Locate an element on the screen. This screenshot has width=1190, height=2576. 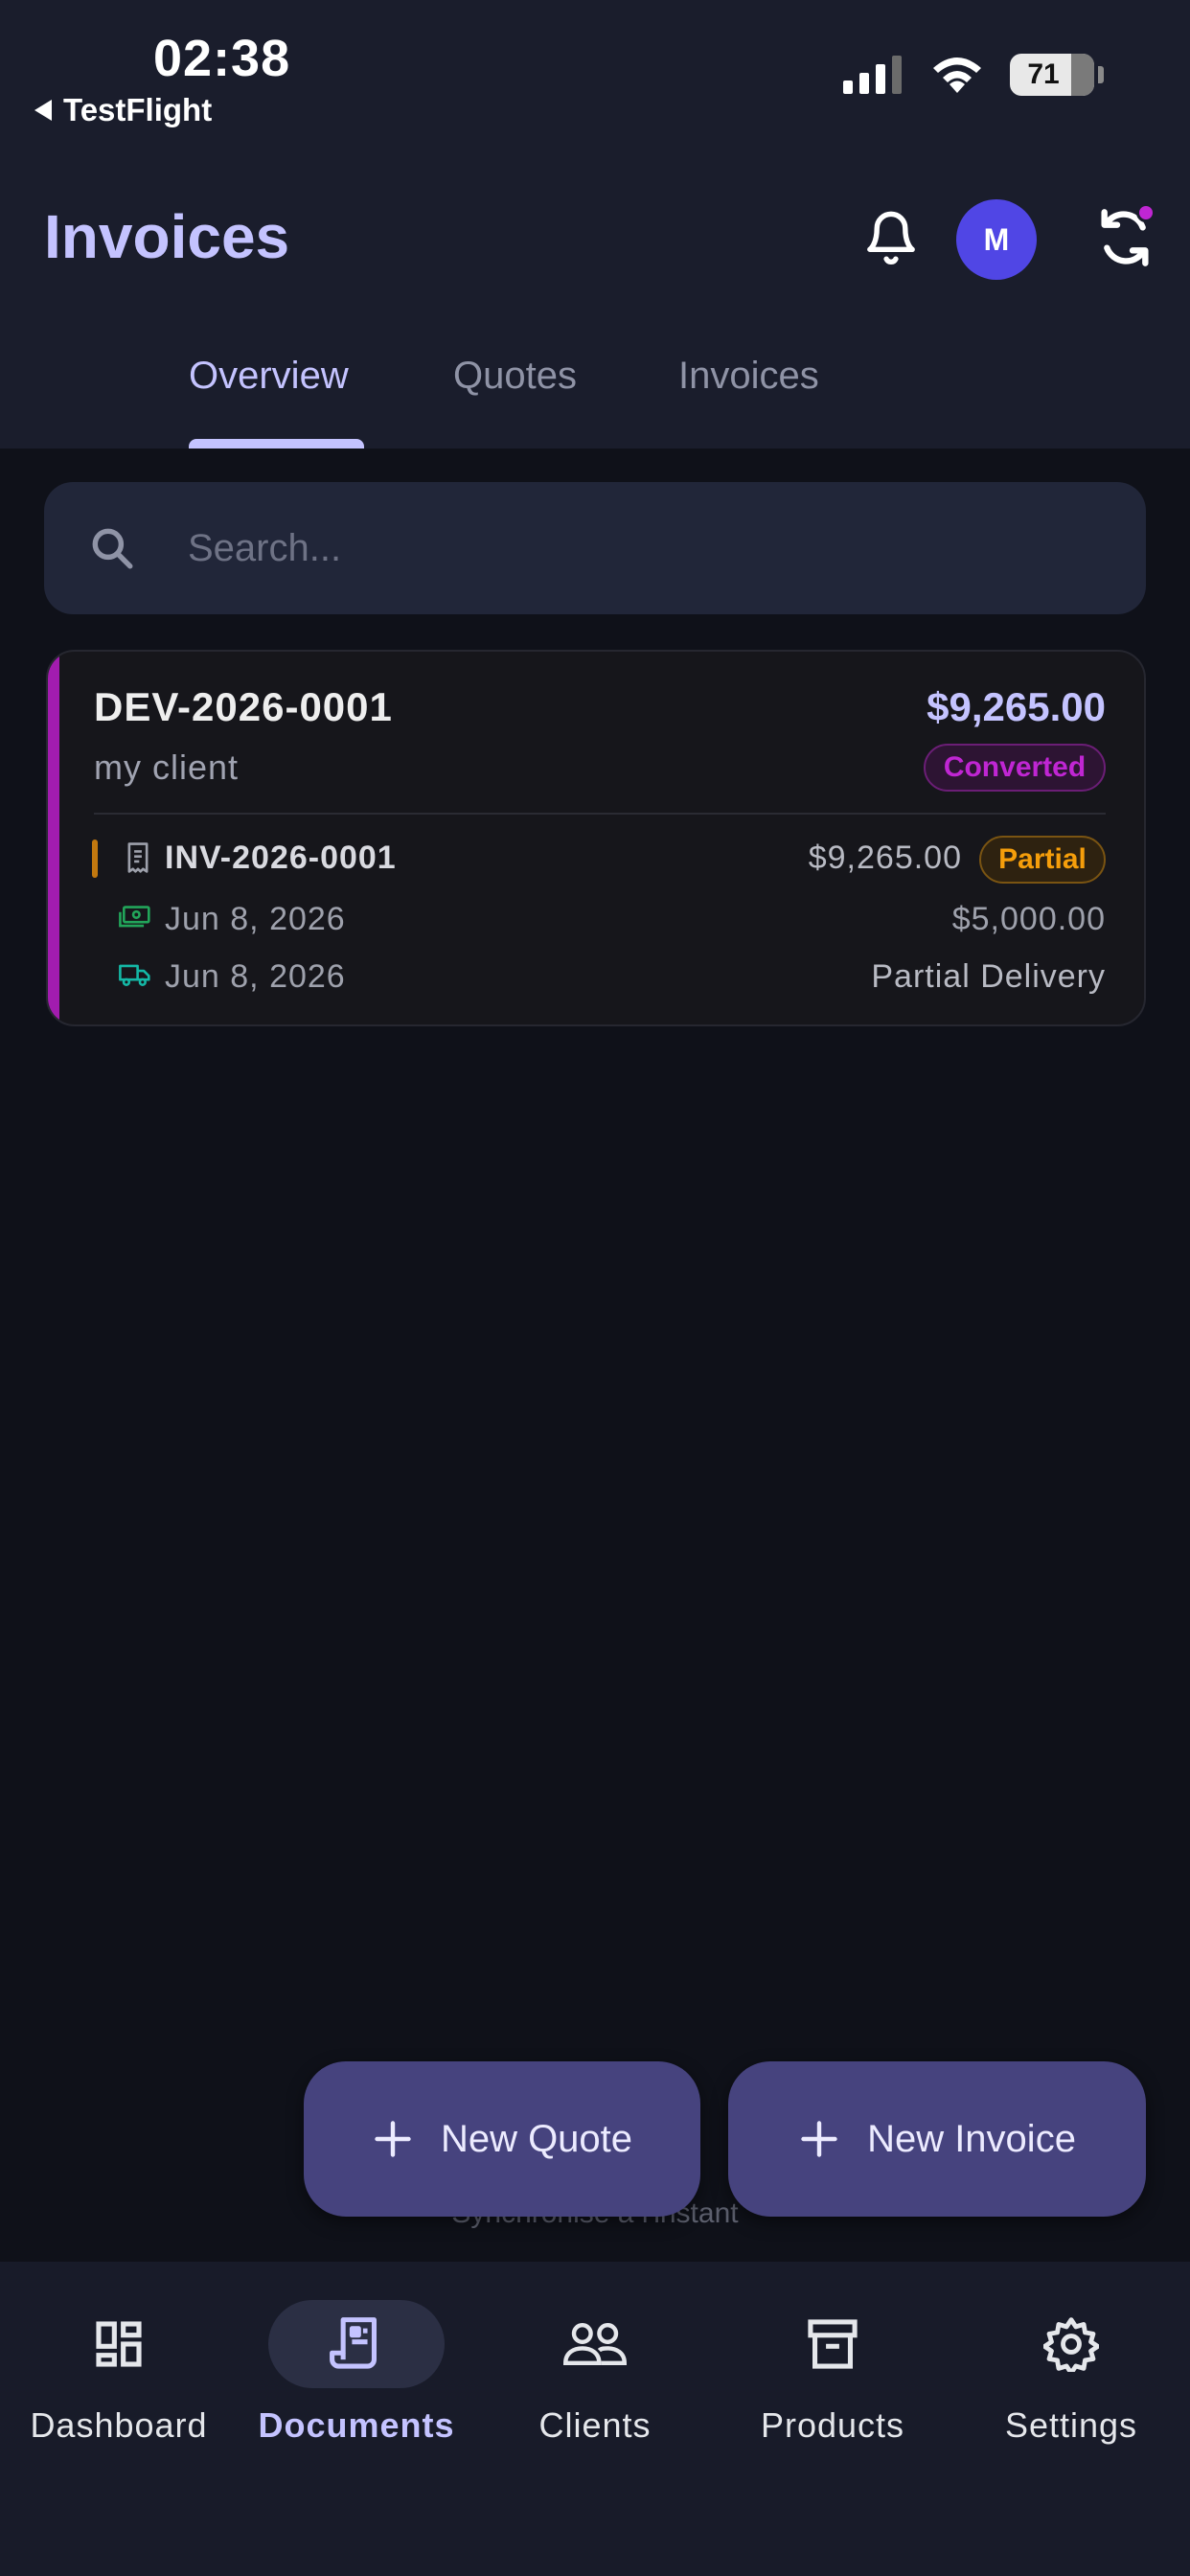
page-title: Invoices is located at coordinates (167, 236).